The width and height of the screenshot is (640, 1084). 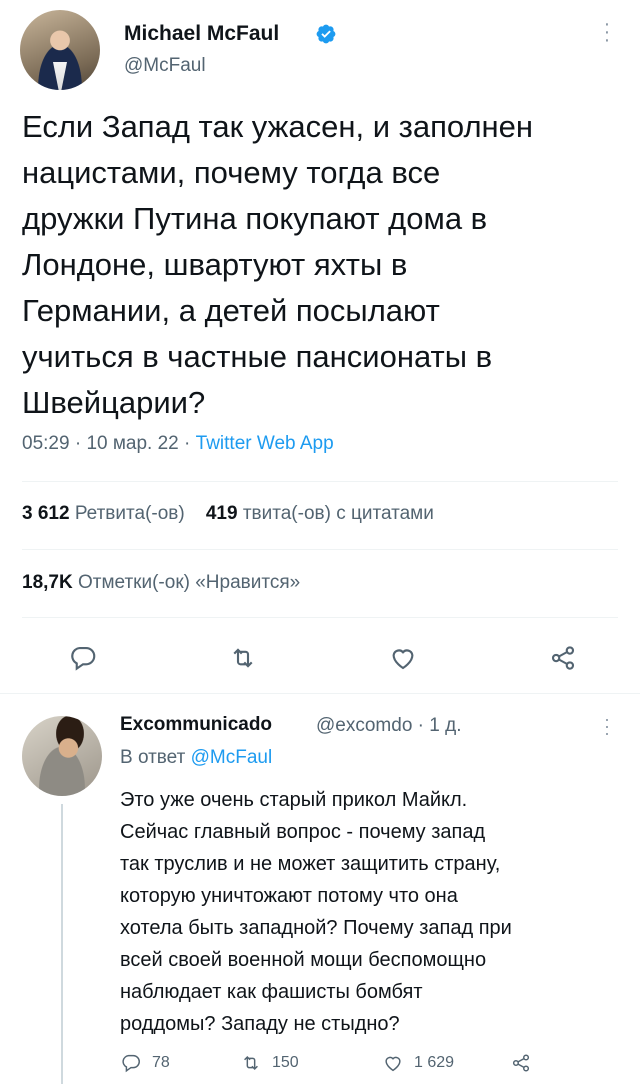 I want to click on reply-like-button: 1 629, so click(x=418, y=1063).